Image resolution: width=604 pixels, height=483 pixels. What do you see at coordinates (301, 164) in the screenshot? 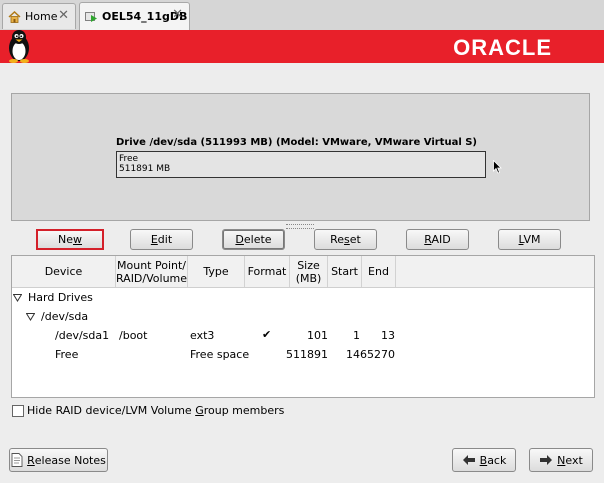
I see `drive-free-segment: Free 511891 MB` at bounding box center [301, 164].